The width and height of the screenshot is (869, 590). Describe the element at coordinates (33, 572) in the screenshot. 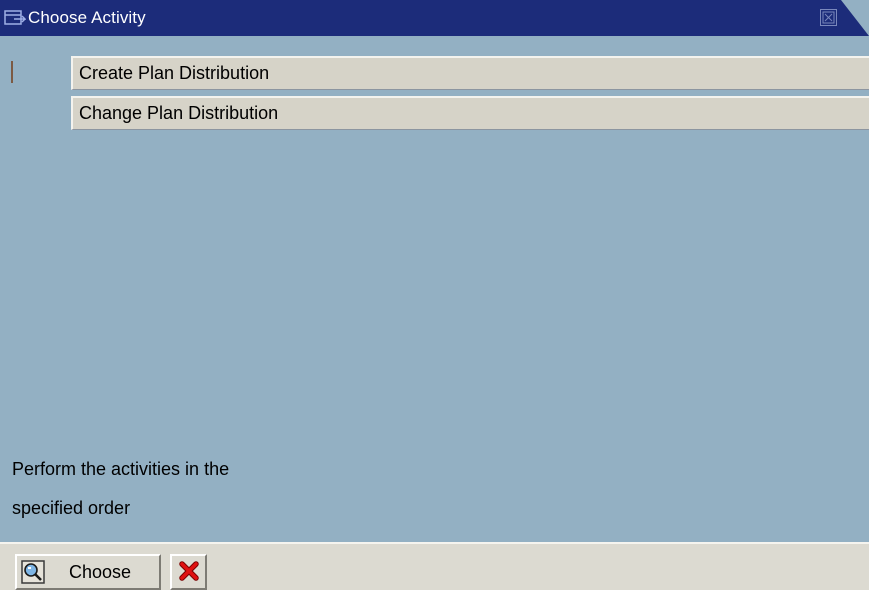

I see `choose-magnifier-icon` at that location.